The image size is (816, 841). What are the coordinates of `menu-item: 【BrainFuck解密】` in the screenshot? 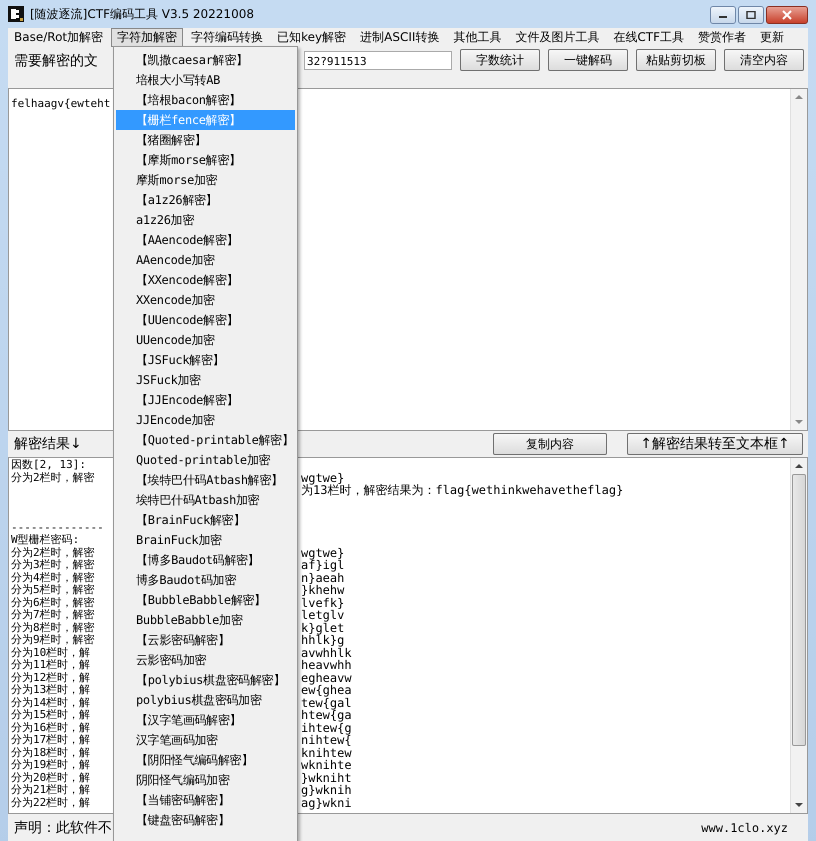 It's located at (205, 520).